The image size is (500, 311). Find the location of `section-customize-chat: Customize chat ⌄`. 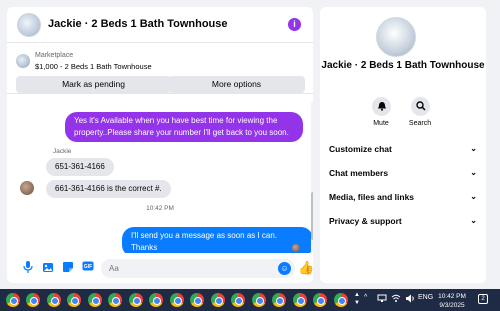

section-customize-chat: Customize chat ⌄ is located at coordinates (404, 149).